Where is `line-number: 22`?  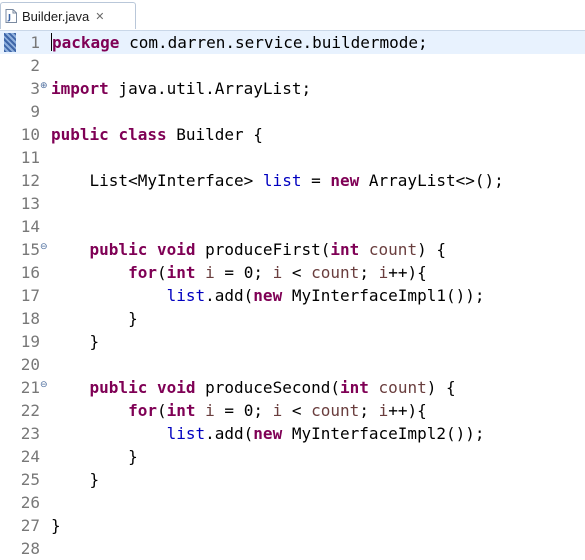 line-number: 22 is located at coordinates (30, 410).